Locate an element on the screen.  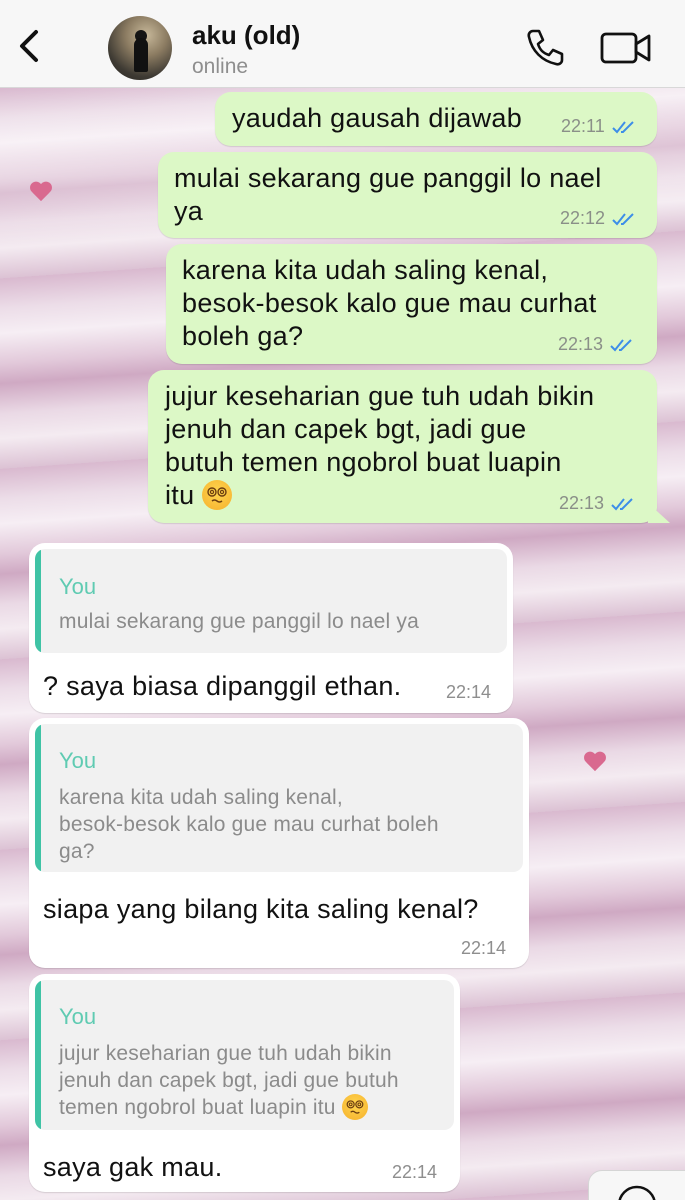
message-text-line: ya is located at coordinates (189, 211).